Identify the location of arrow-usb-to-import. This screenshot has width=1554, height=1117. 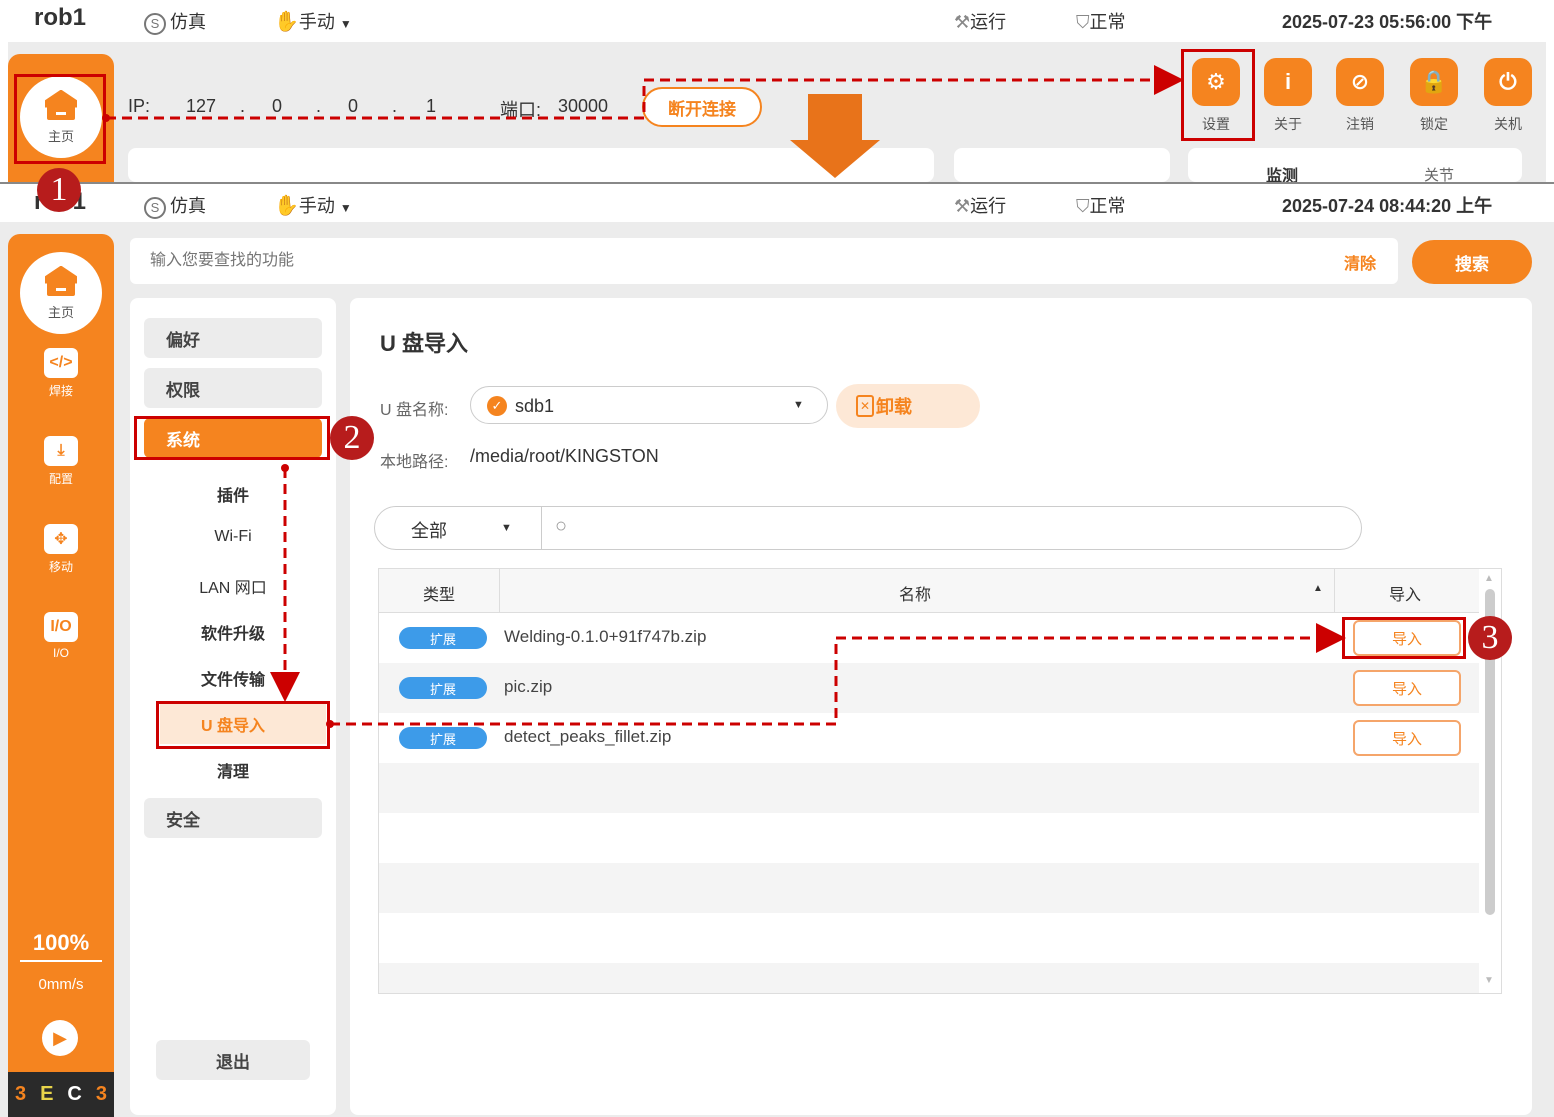
(838, 674).